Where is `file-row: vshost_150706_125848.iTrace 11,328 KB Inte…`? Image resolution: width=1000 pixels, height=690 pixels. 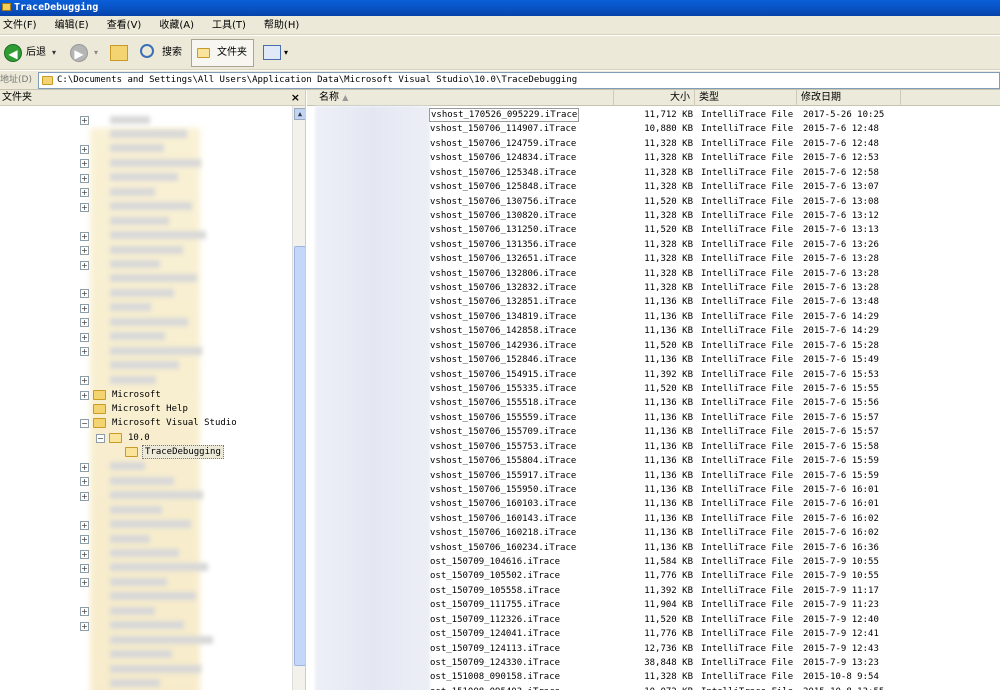
file-row: vshost_150706_125848.iTrace 11,328 KB Inte… is located at coordinates (653, 187).